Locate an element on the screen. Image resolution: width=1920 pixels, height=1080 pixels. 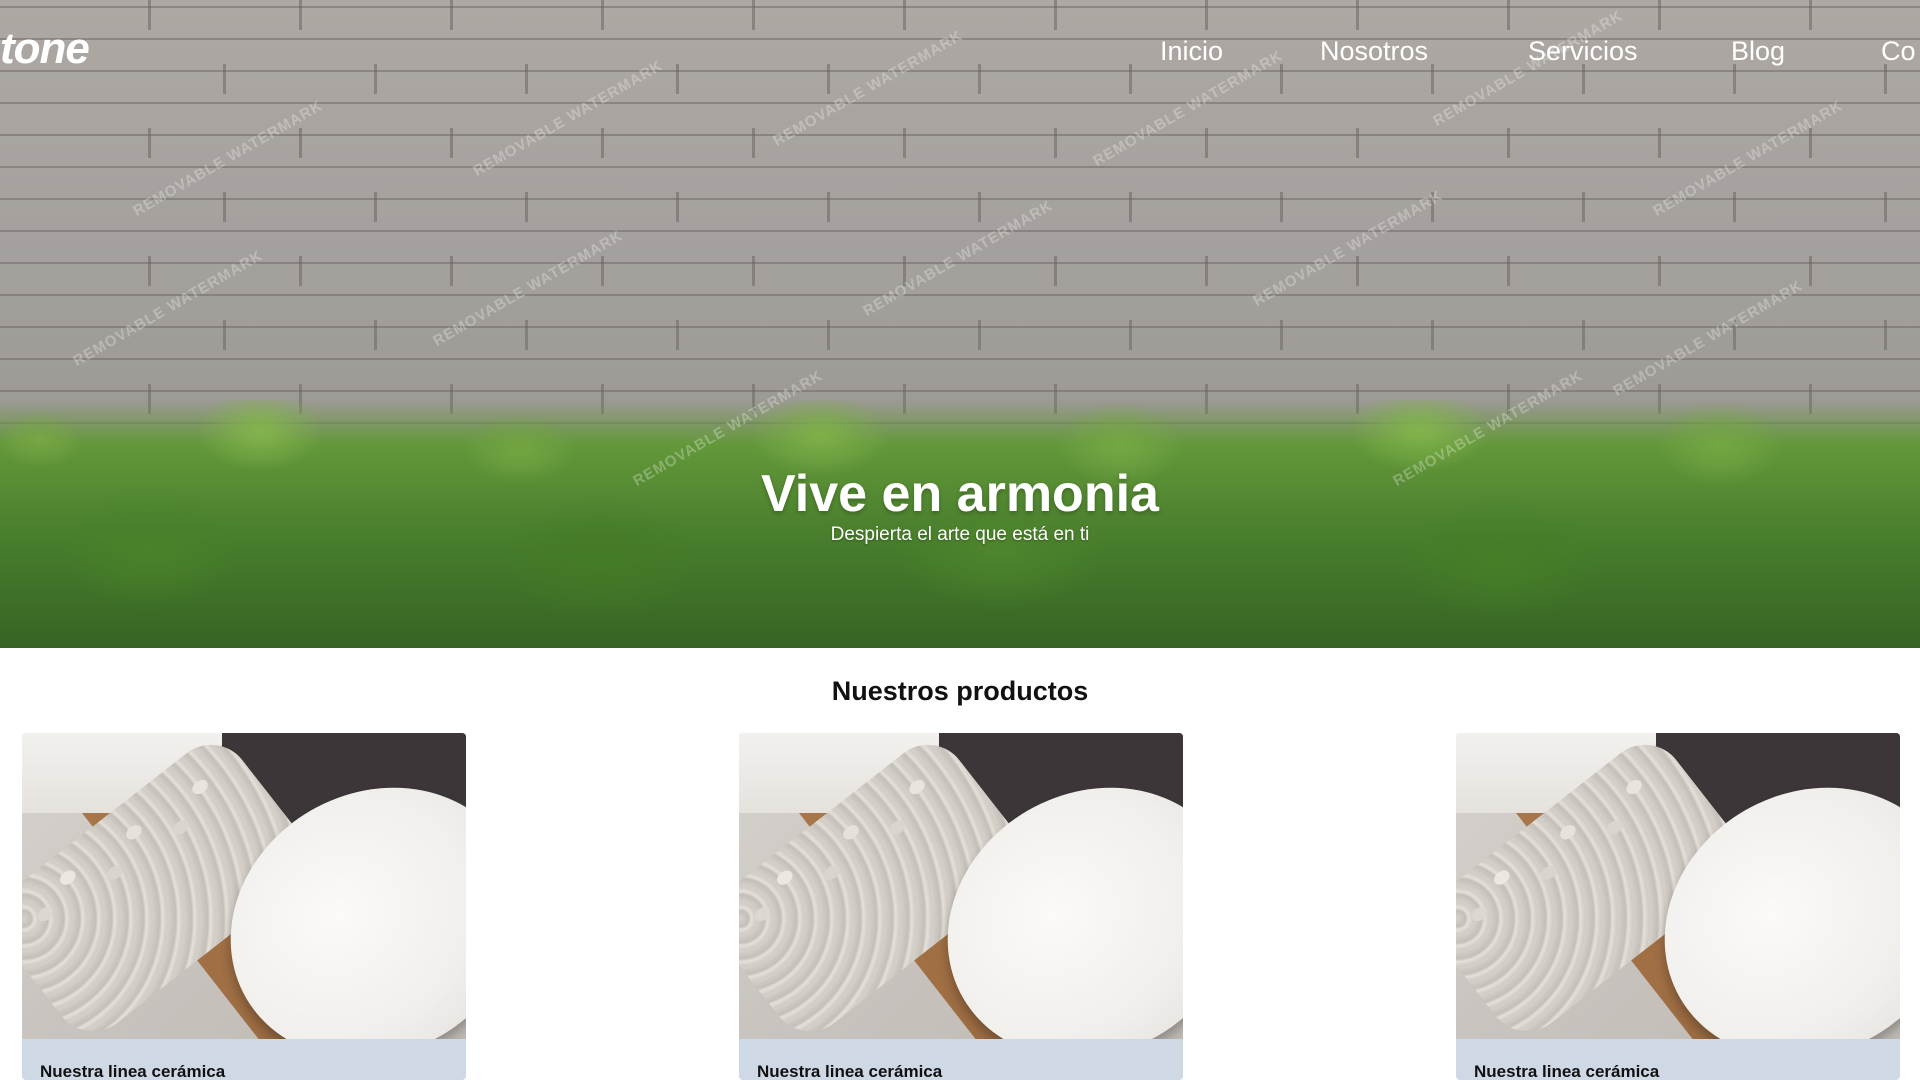
nav-item-blog: Blog is located at coordinates (1758, 51).